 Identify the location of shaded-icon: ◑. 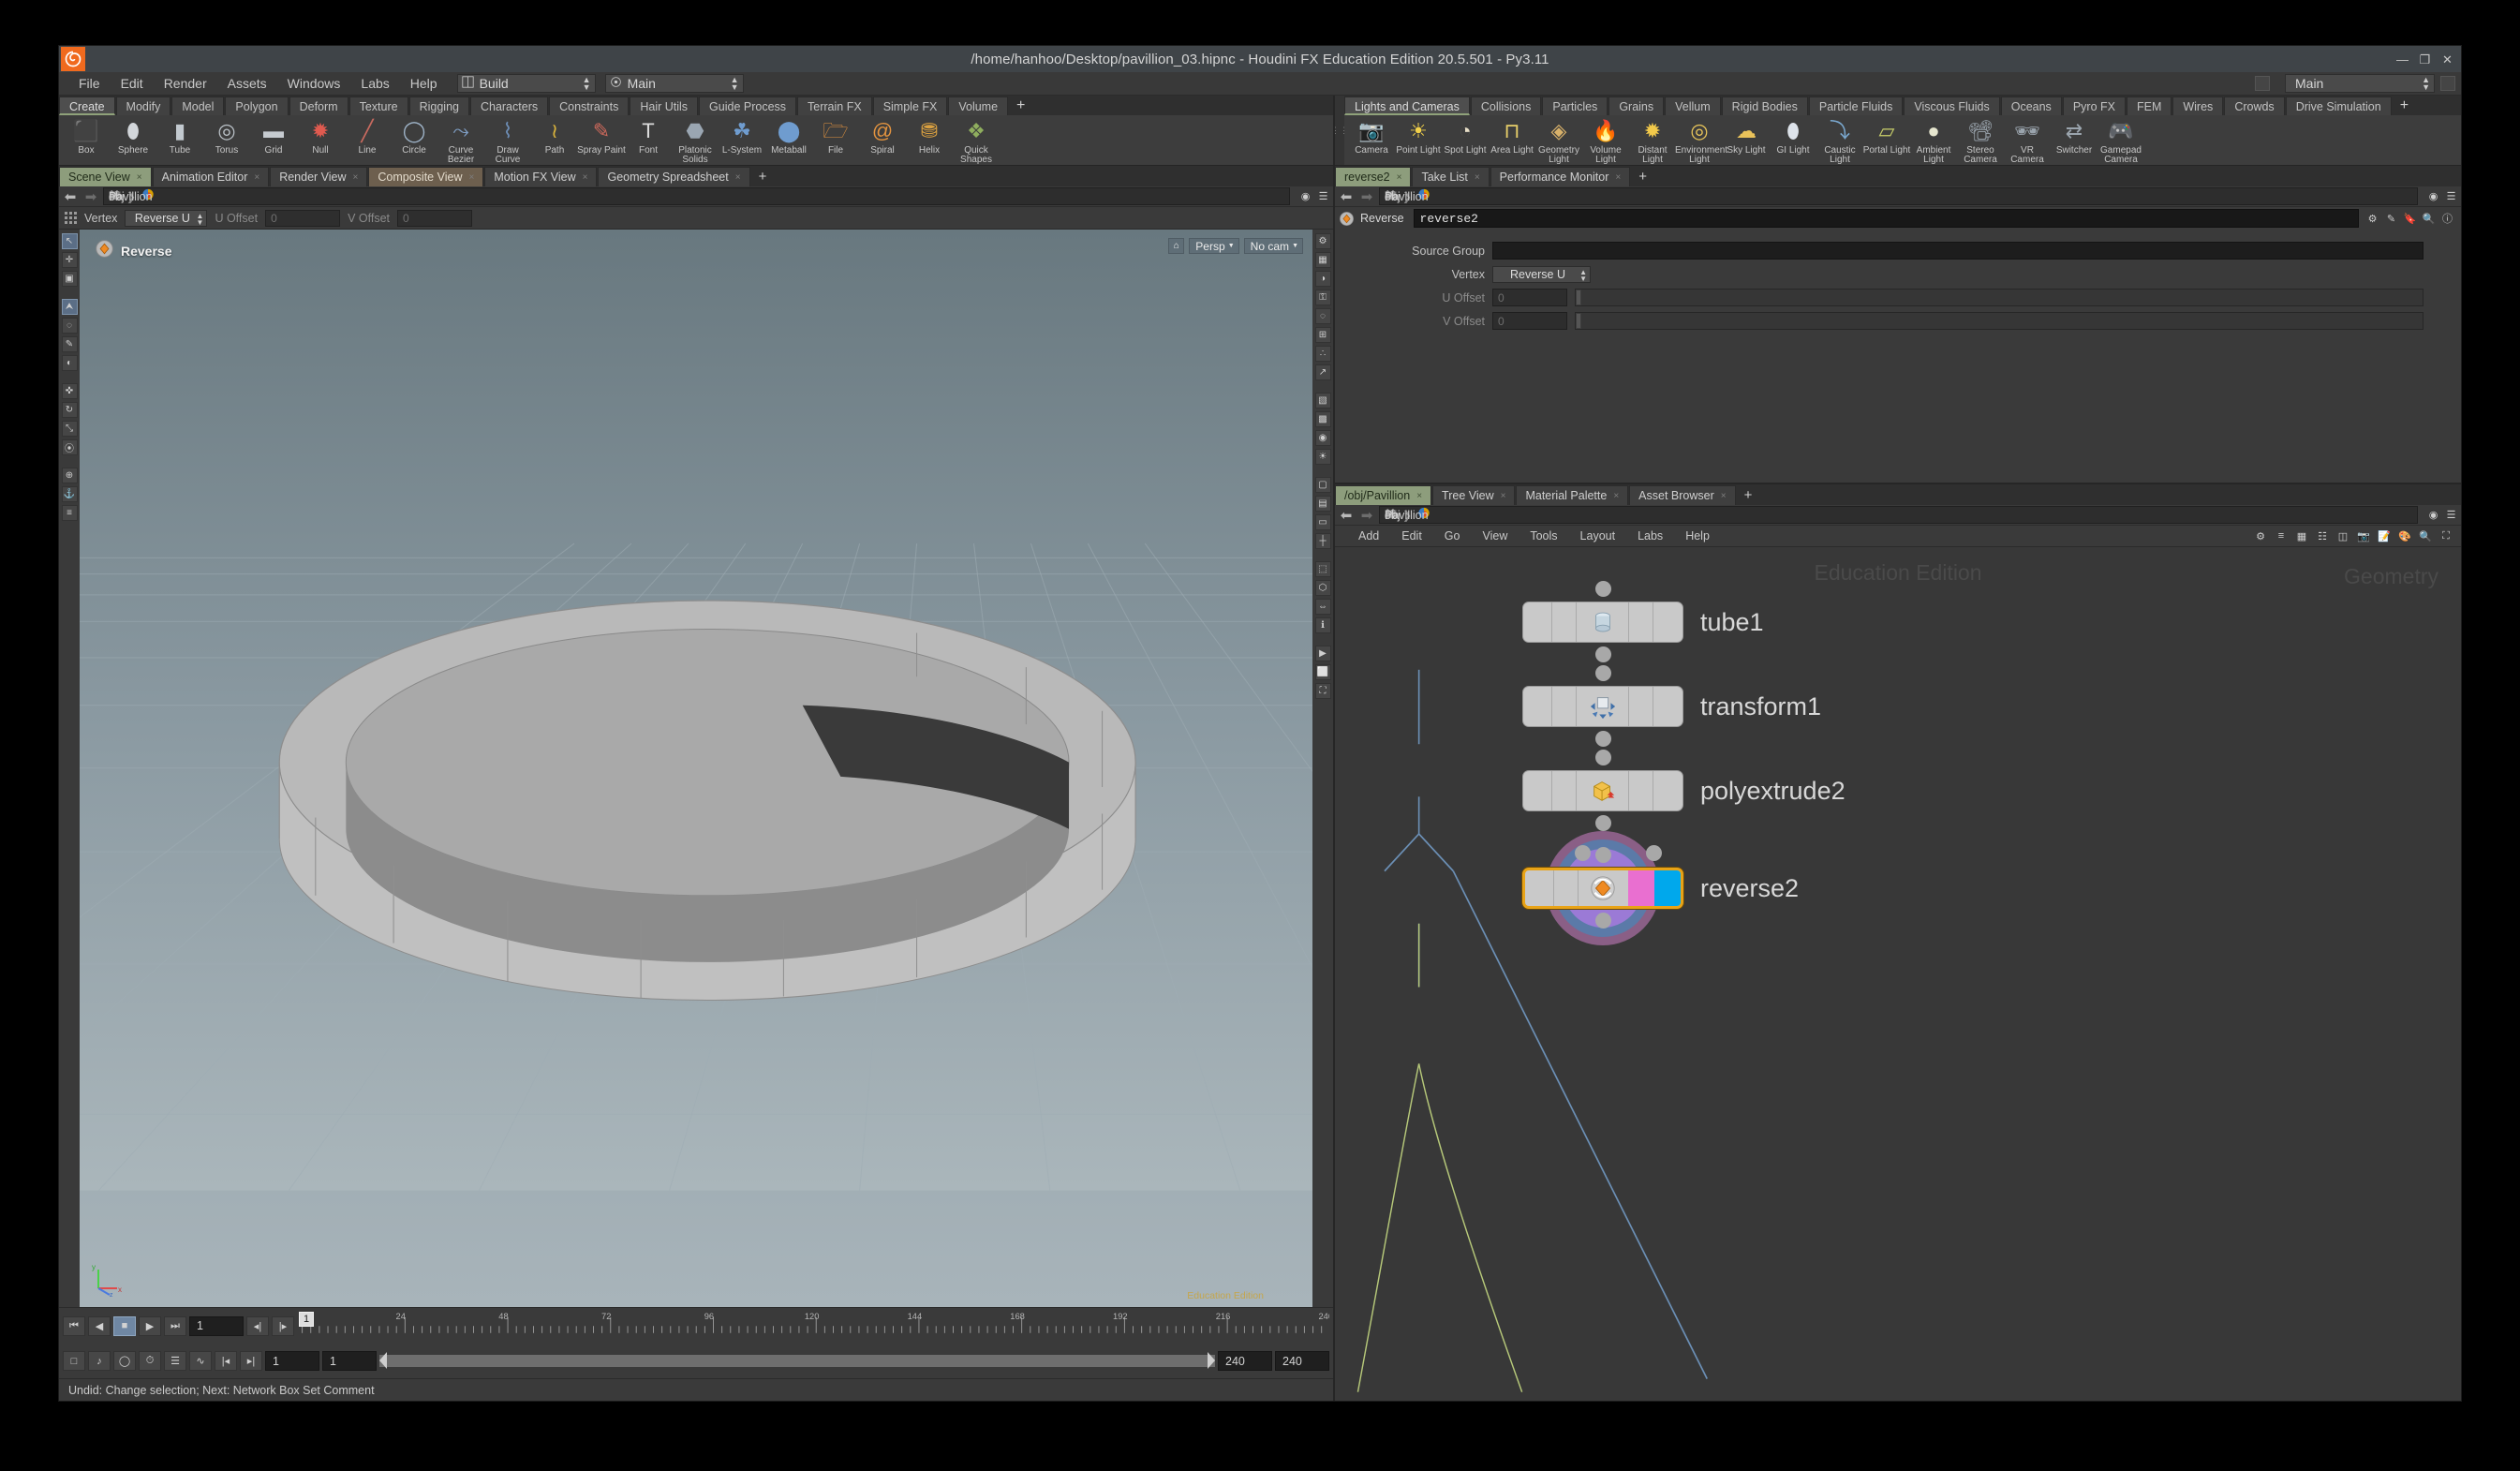
(1322, 279).